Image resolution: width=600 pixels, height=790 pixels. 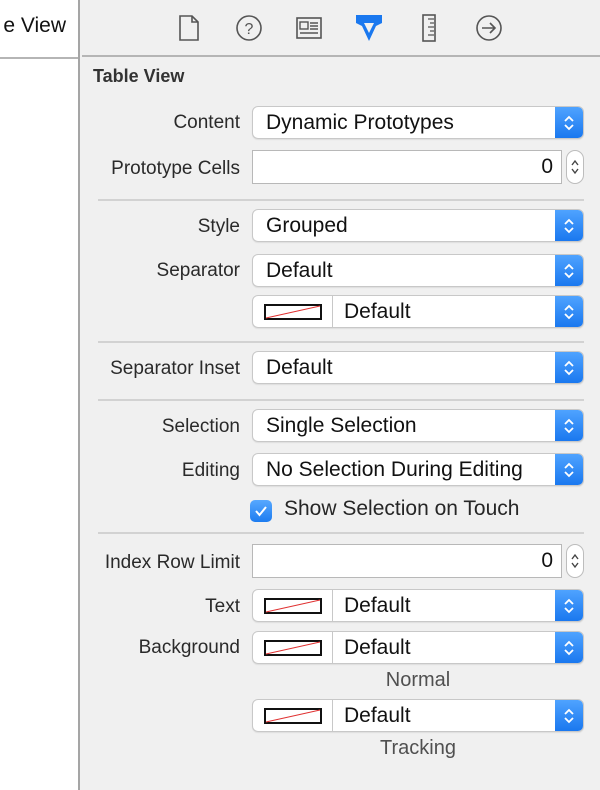 I want to click on tracking-color-value: Default, so click(x=377, y=715).